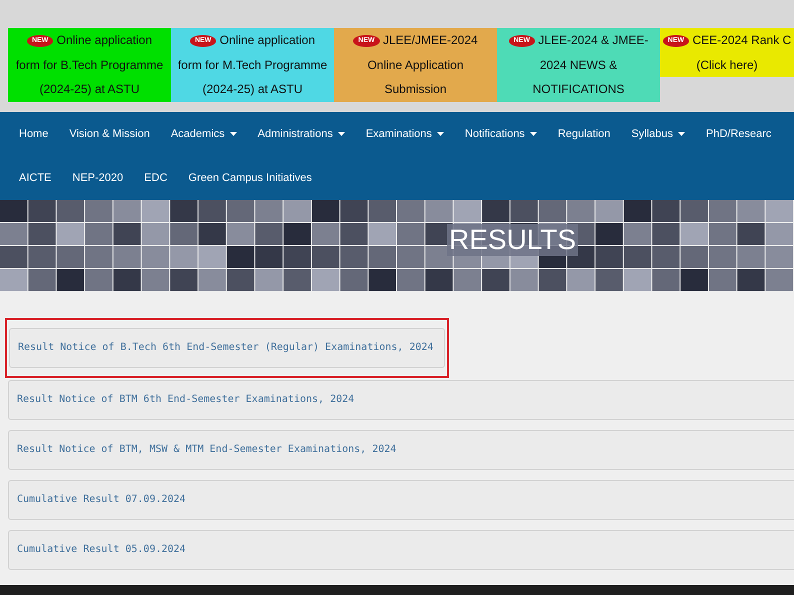  I want to click on result-link: Result Notice of BTM 6th End-Semester Examinations, 2024, so click(401, 400).